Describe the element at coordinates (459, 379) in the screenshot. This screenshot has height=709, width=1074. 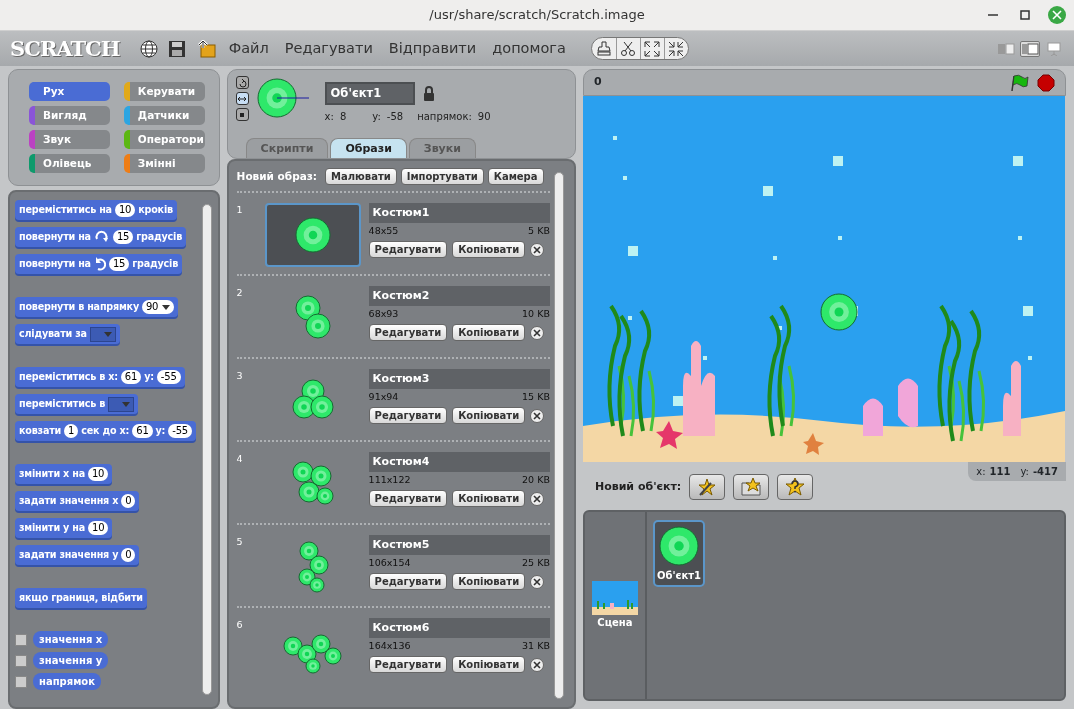
I see `costume-name-field: Костюм3` at that location.